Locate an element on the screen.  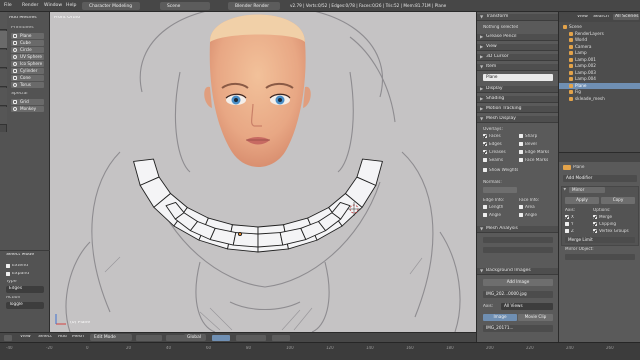
bevel-overlay-checkbox is located at coordinates (521, 144).